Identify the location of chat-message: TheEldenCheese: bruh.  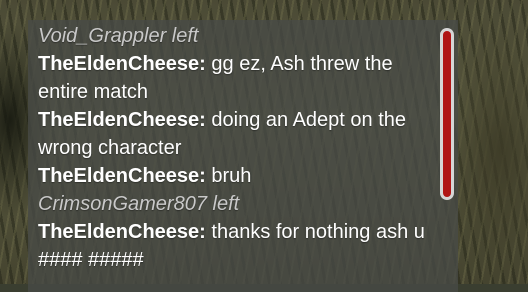
(238, 176).